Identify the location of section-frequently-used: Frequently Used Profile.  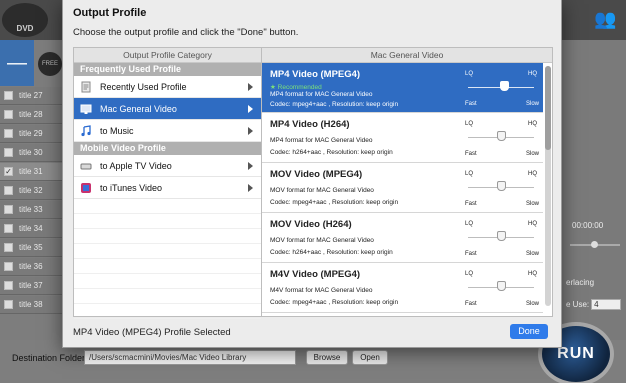
(167, 69).